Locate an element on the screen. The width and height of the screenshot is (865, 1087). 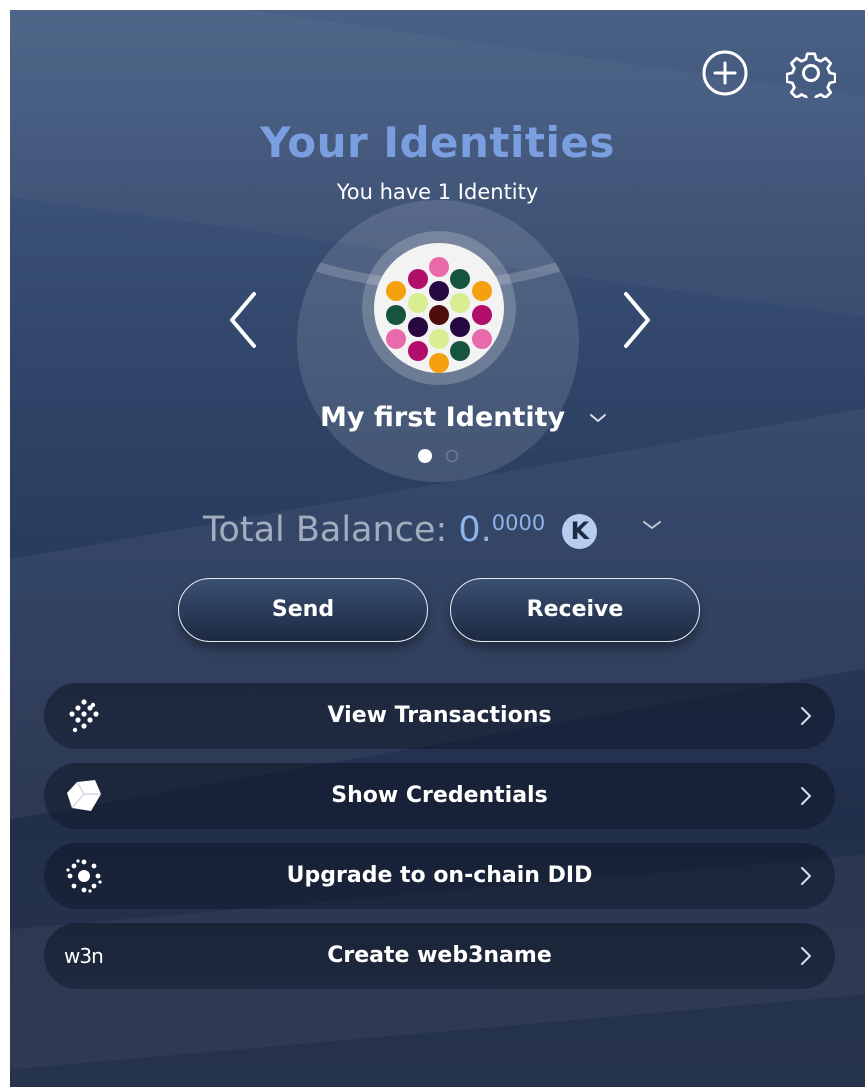
plus-circle-icon is located at coordinates (725, 73).